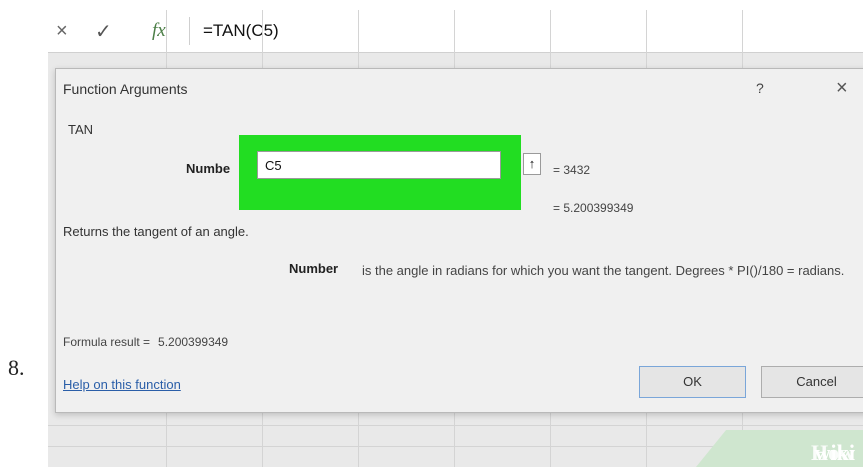 This screenshot has width=863, height=467. What do you see at coordinates (314, 268) in the screenshot?
I see `argument-description-label: Number` at bounding box center [314, 268].